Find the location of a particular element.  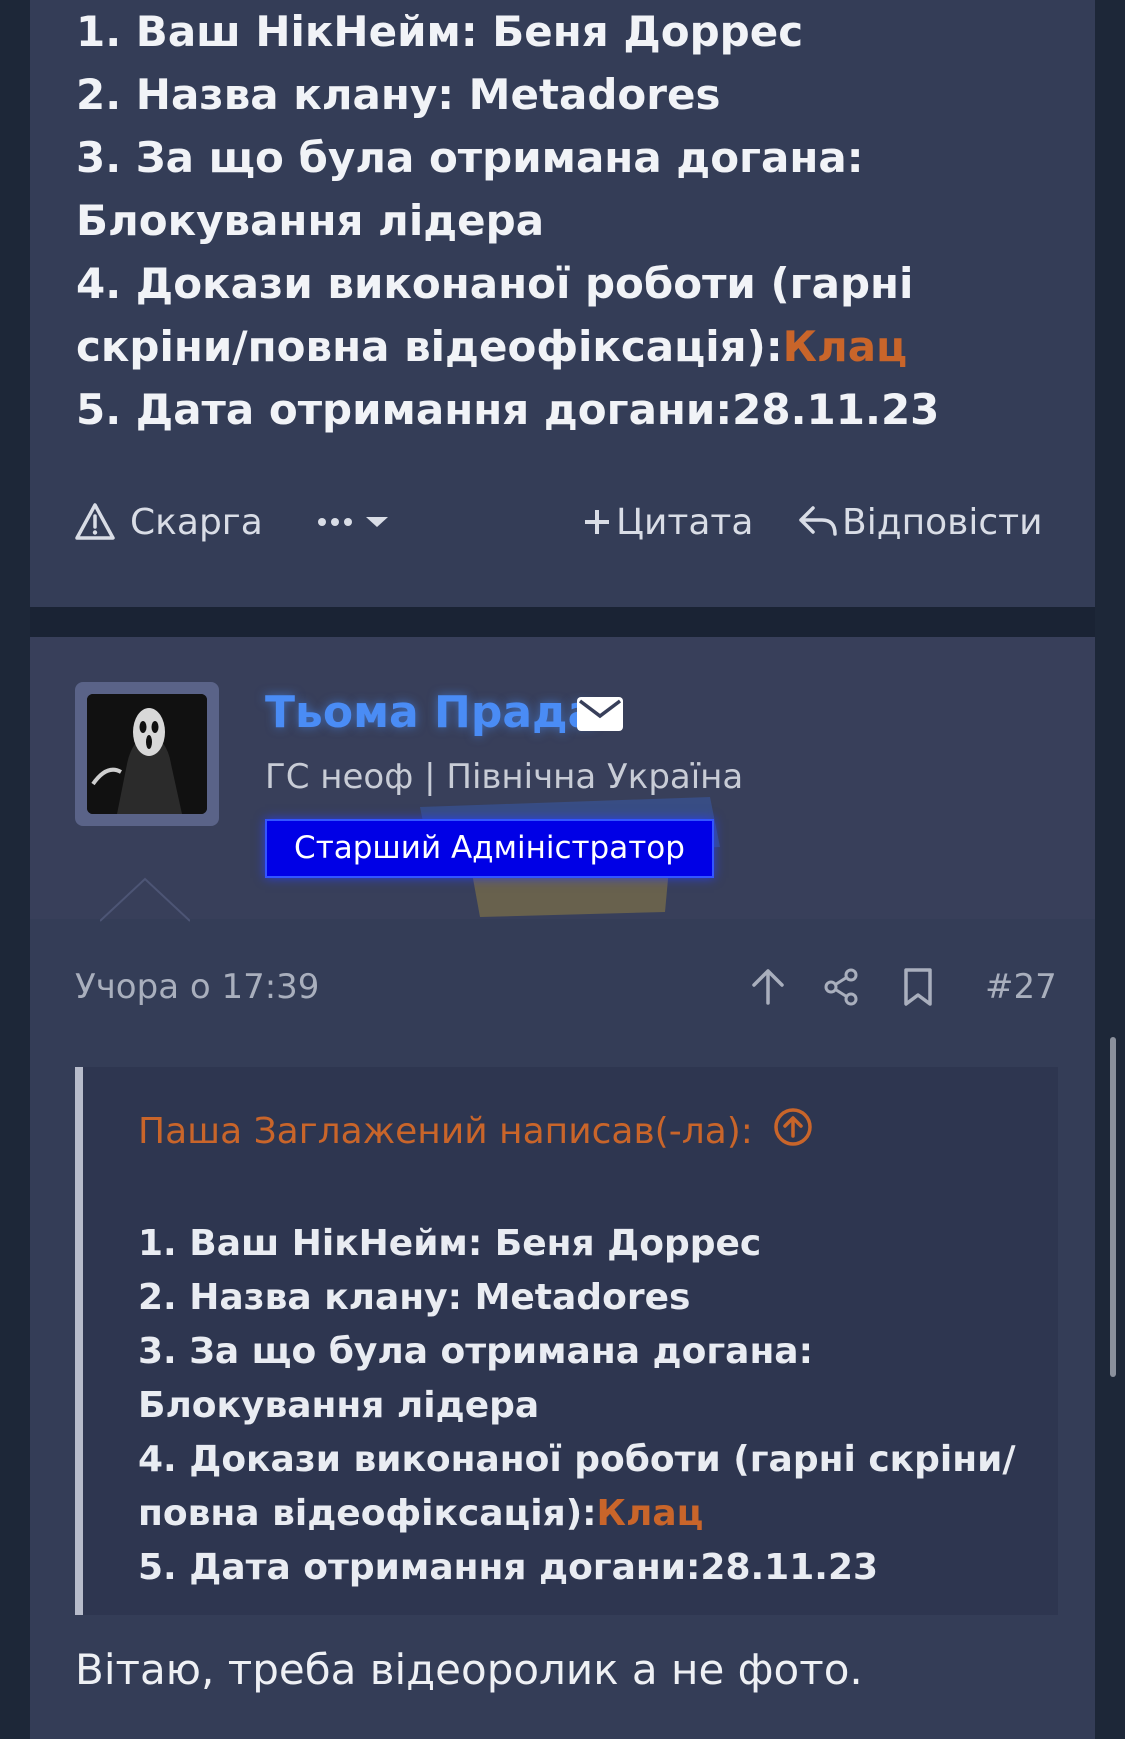

avatar-frame is located at coordinates (147, 754).